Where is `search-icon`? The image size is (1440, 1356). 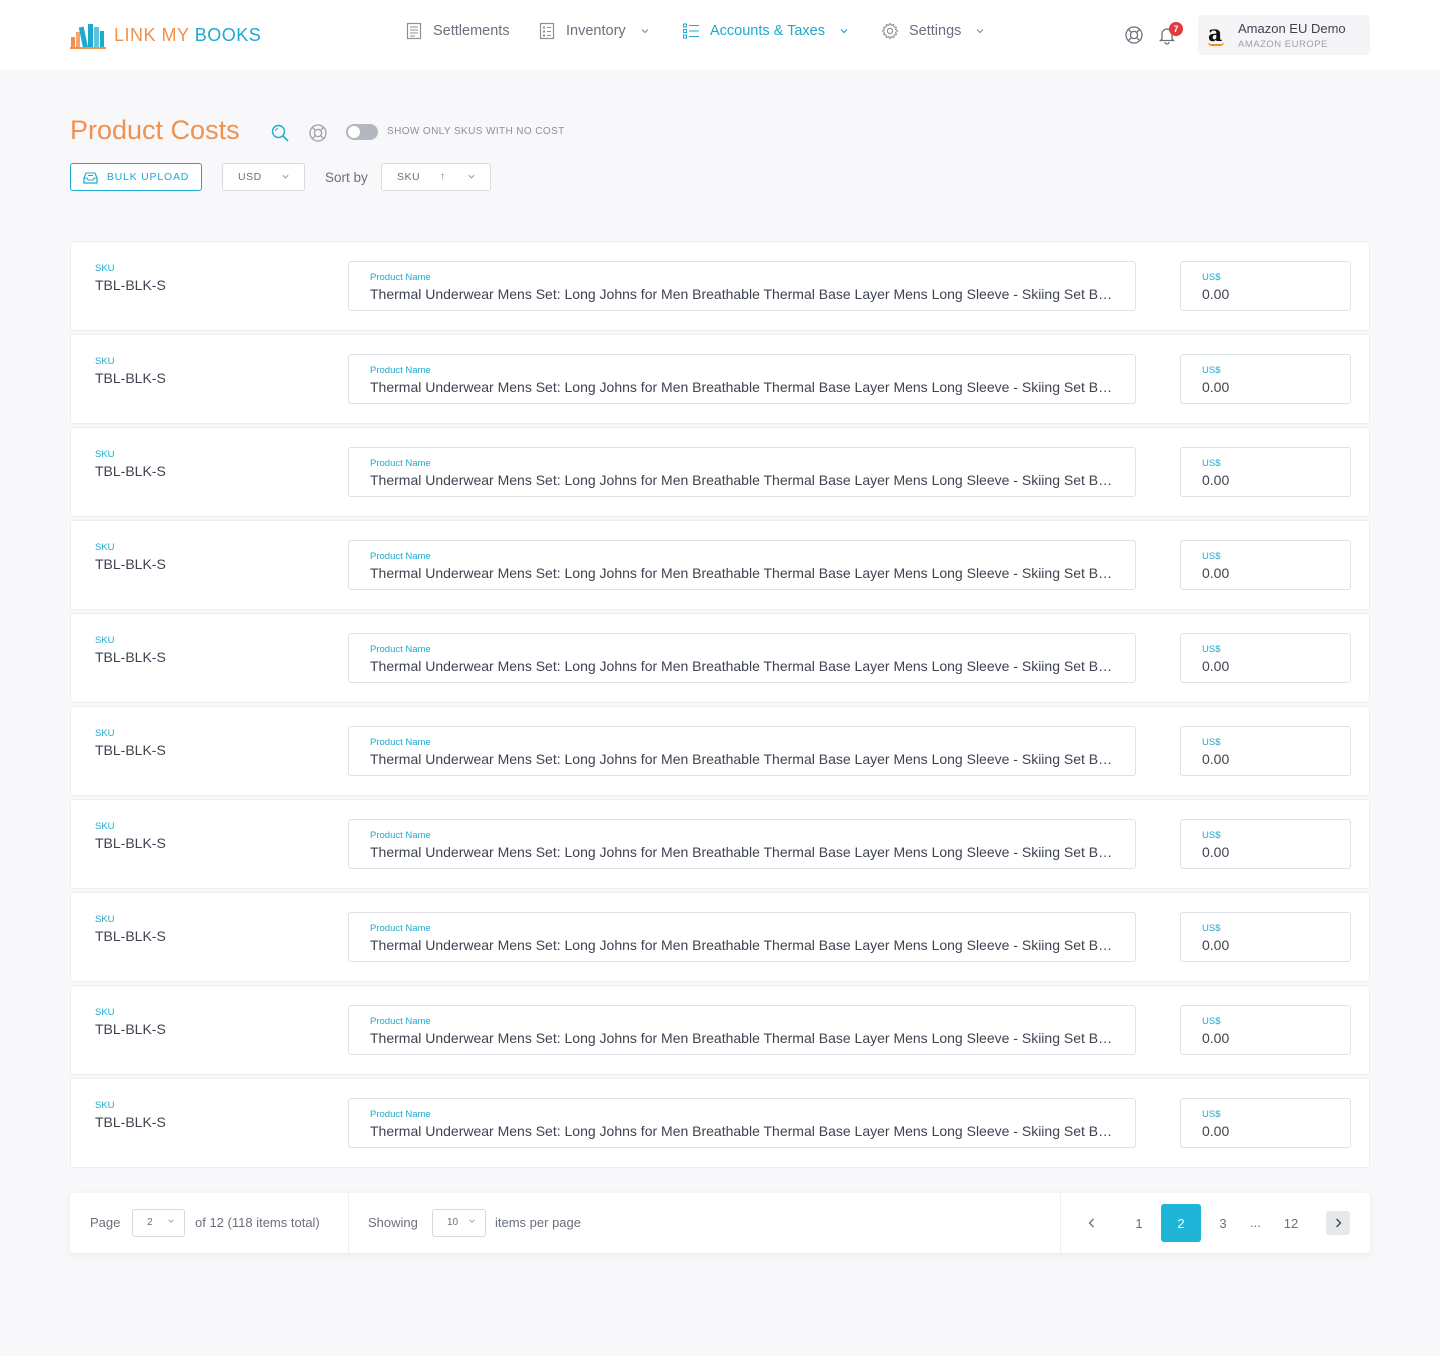
search-icon is located at coordinates (280, 133).